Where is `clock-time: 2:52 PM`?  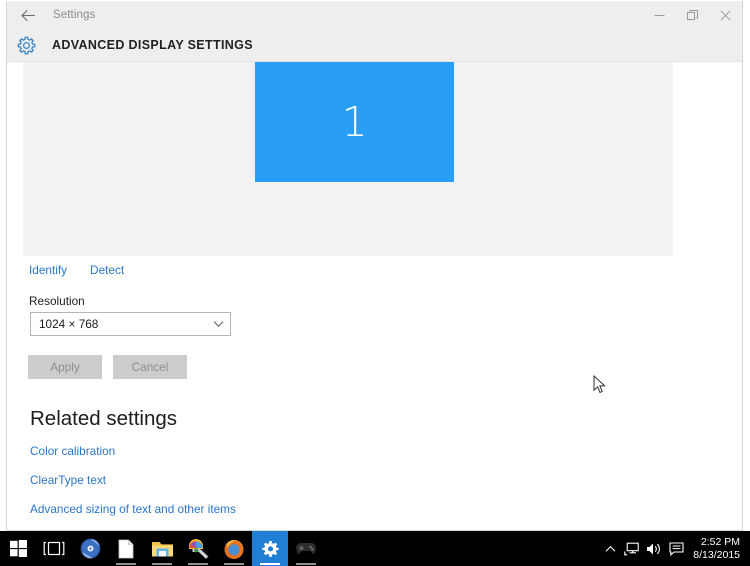
clock-time: 2:52 PM is located at coordinates (720, 542).